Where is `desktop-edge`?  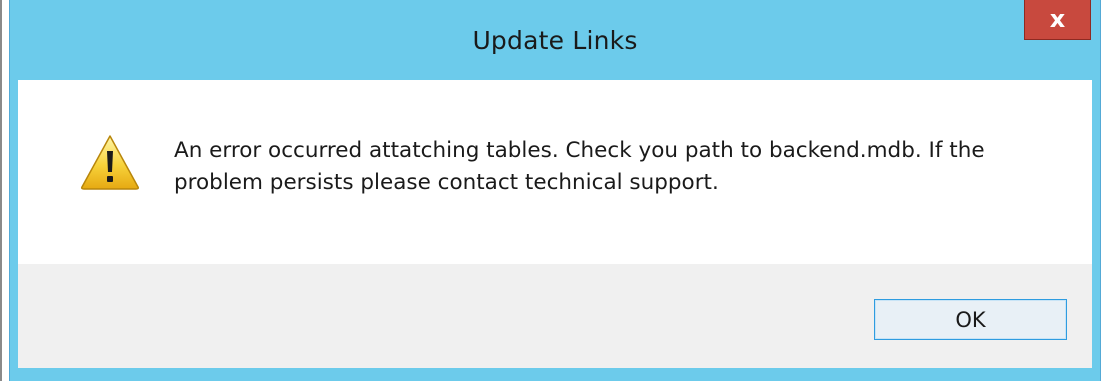
desktop-edge is located at coordinates (1, 190).